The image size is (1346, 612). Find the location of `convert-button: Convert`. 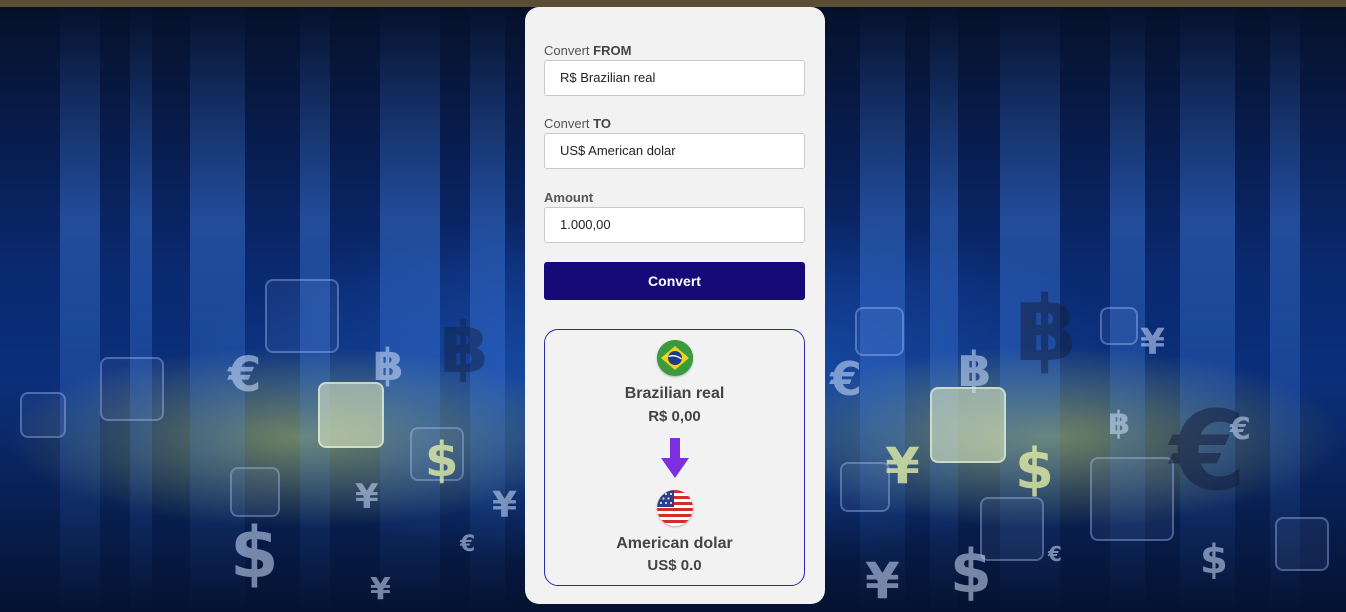

convert-button: Convert is located at coordinates (674, 281).